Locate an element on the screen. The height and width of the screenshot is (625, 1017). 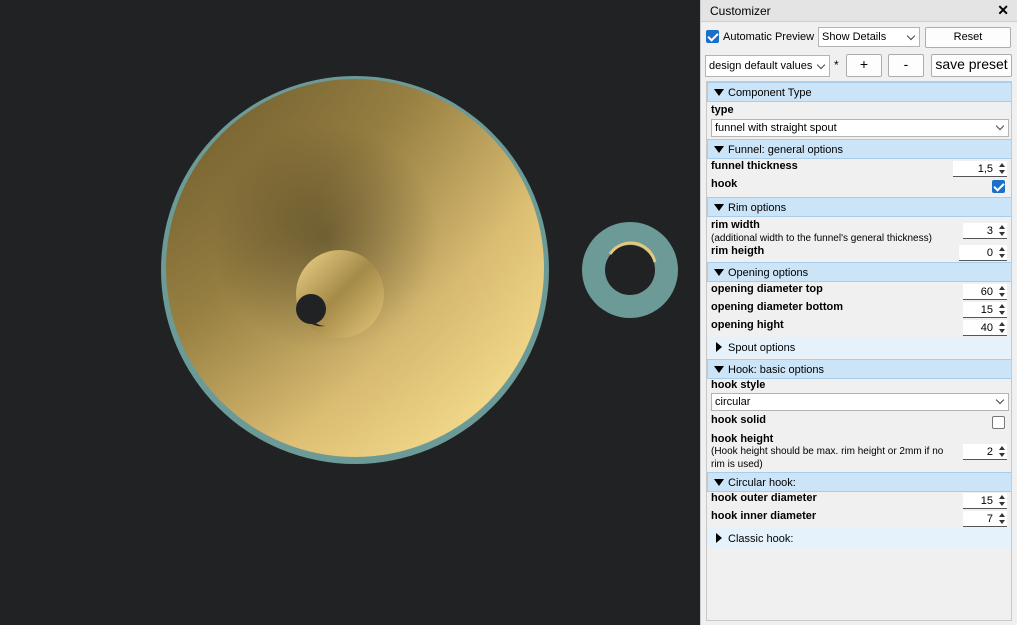
opening-top-label: opening diameter top is located at coordinates (767, 289).